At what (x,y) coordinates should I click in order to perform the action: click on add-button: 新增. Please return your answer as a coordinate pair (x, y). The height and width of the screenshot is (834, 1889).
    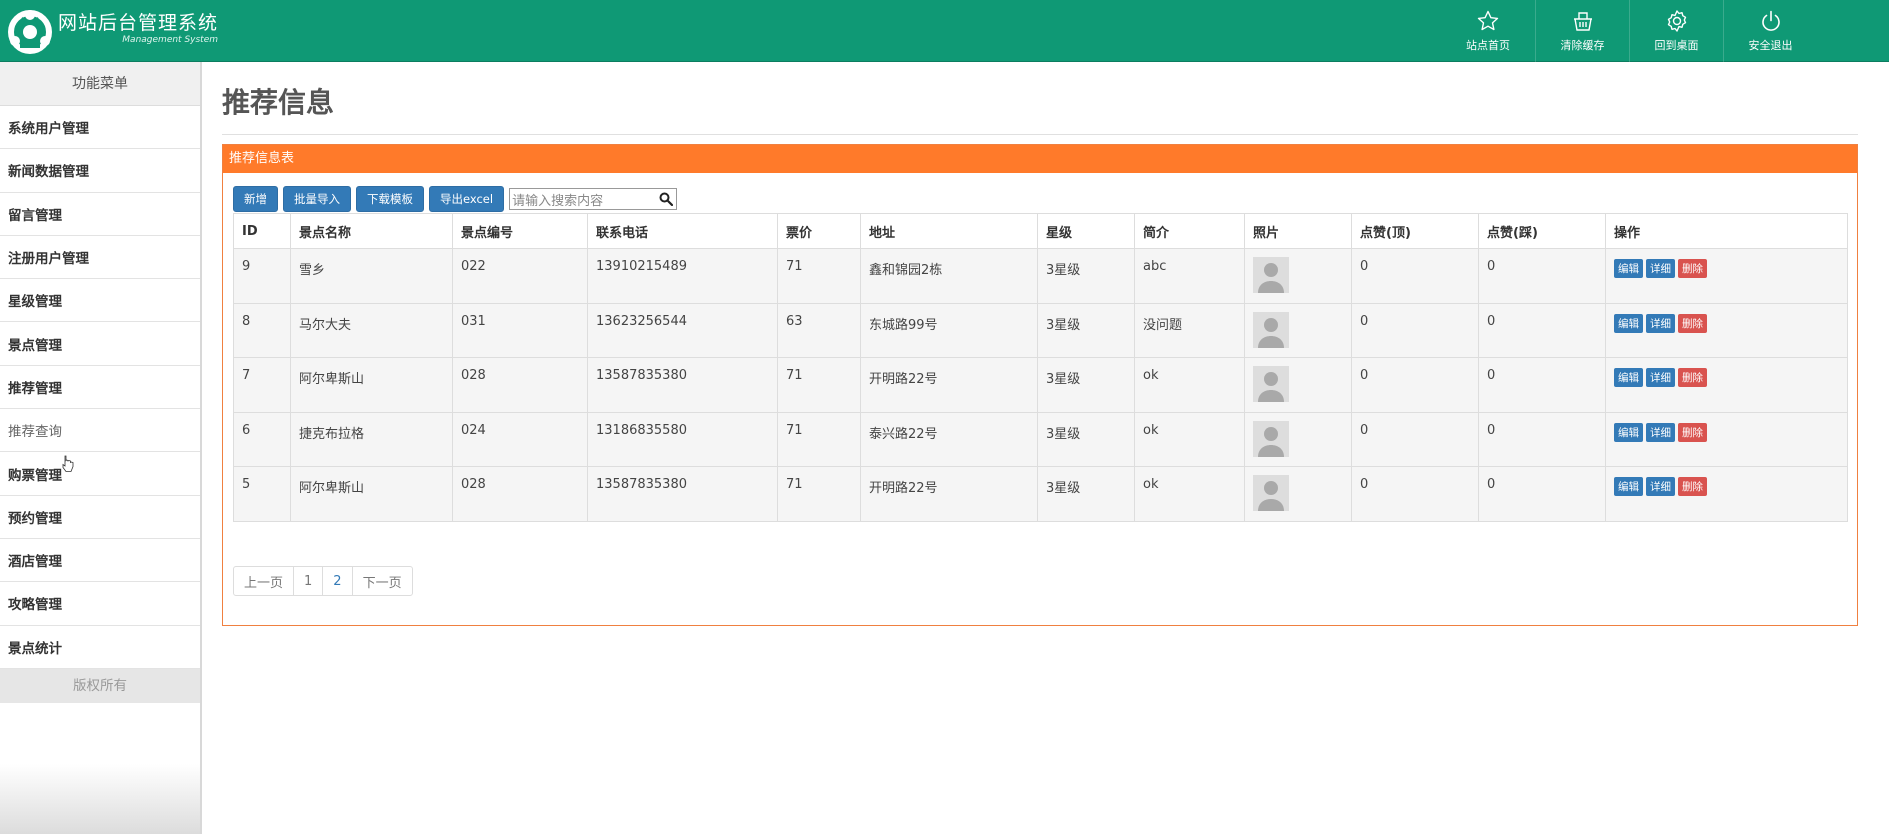
    Looking at the image, I should click on (255, 199).